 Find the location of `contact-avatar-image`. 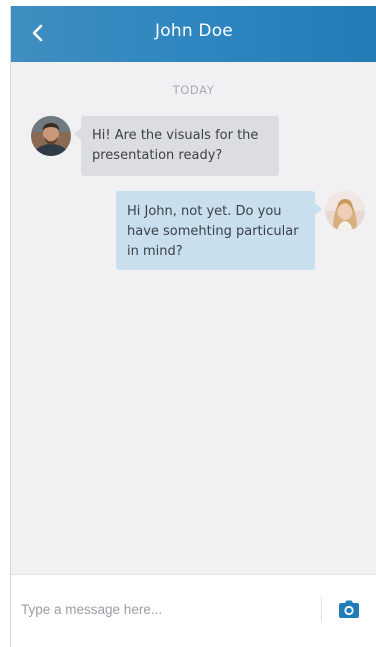

contact-avatar-image is located at coordinates (51, 136).